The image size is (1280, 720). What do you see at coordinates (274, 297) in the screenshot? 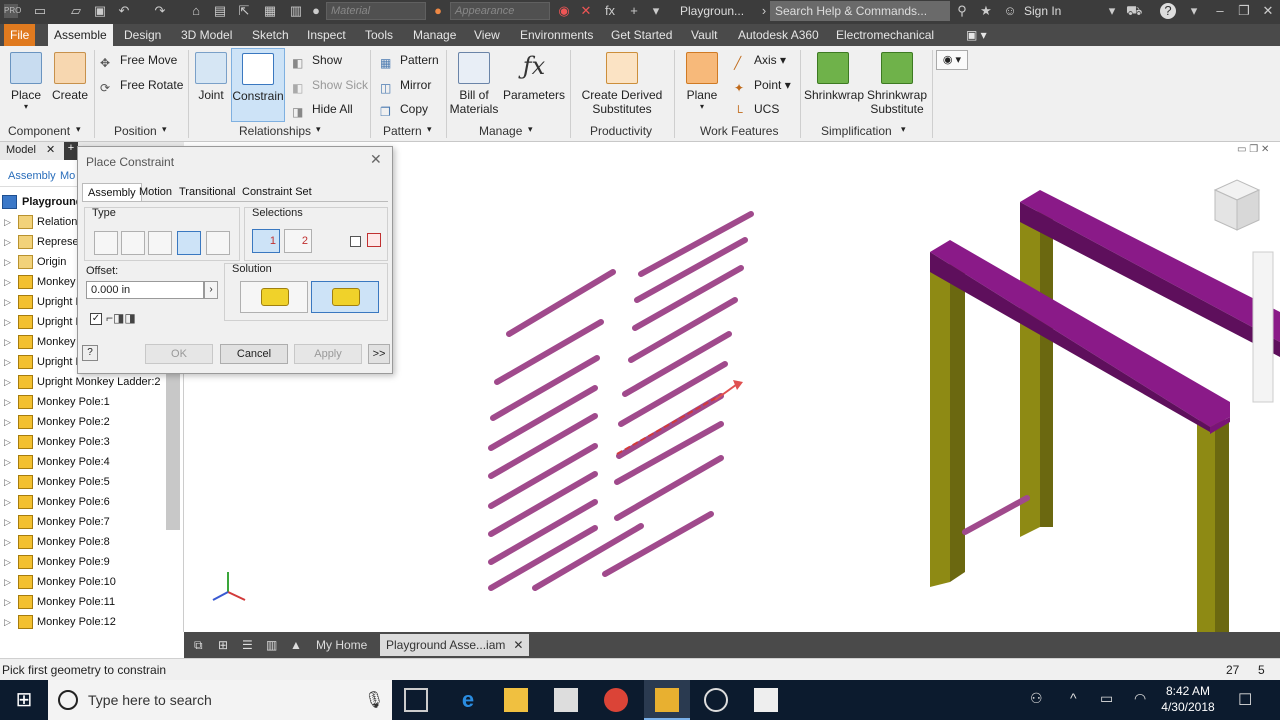
I see `solution-opposed-button` at bounding box center [274, 297].